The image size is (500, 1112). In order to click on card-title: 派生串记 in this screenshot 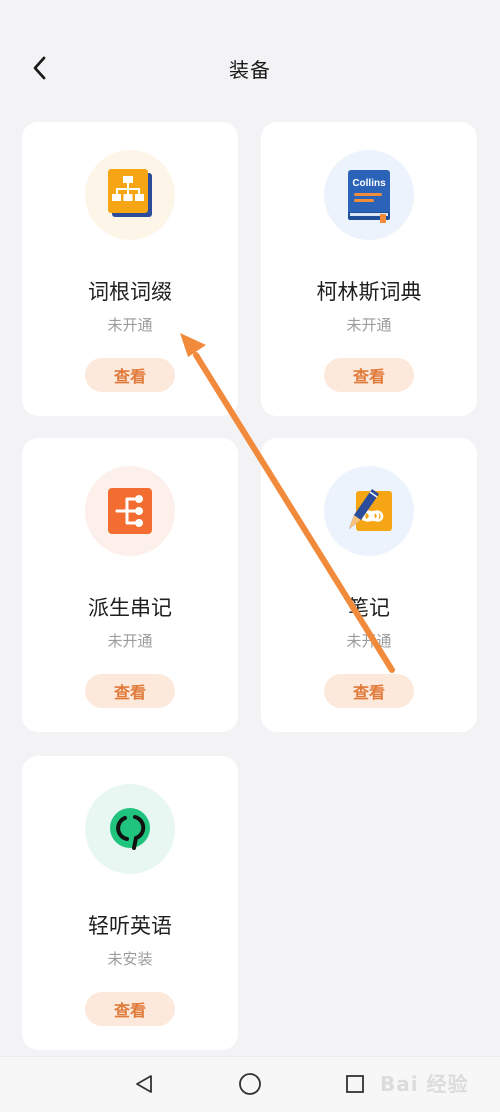, I will do `click(130, 608)`.